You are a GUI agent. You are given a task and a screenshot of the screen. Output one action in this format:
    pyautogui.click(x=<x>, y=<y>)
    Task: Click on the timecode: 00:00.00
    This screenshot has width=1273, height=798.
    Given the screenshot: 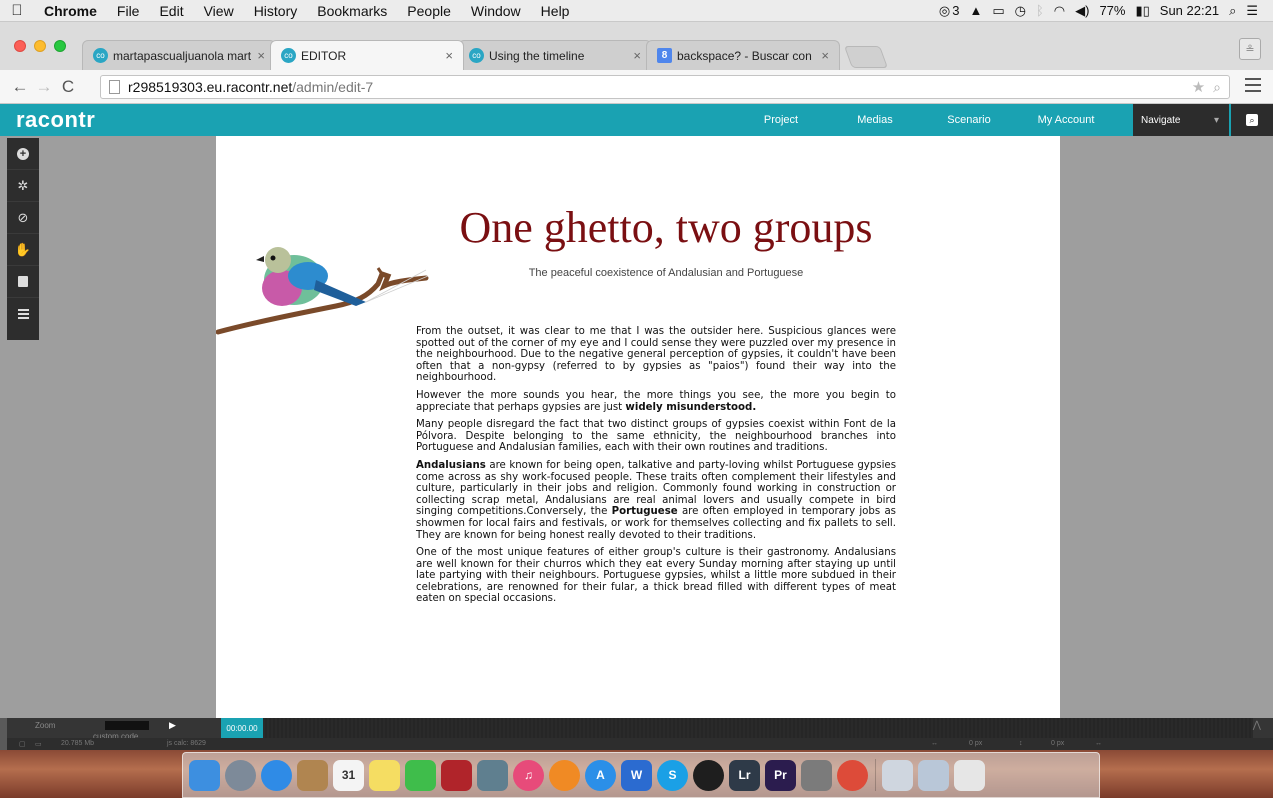 What is the action you would take?
    pyautogui.click(x=242, y=728)
    